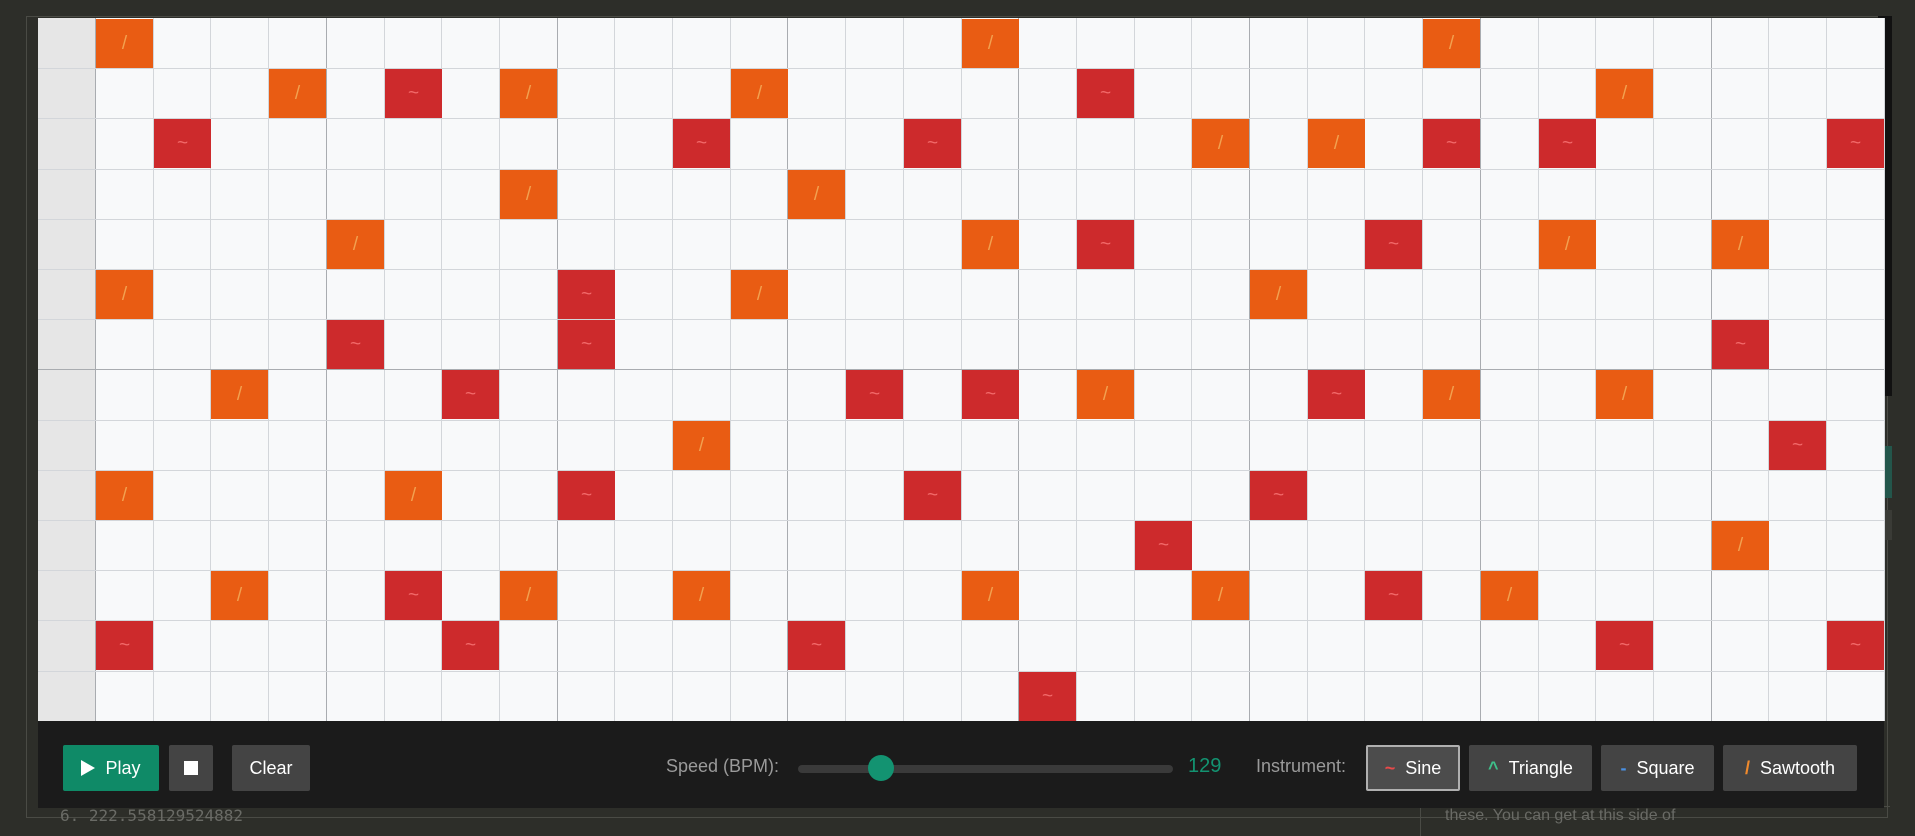 The height and width of the screenshot is (836, 1915). I want to click on sine-wave-icon: ~, so click(1390, 767).